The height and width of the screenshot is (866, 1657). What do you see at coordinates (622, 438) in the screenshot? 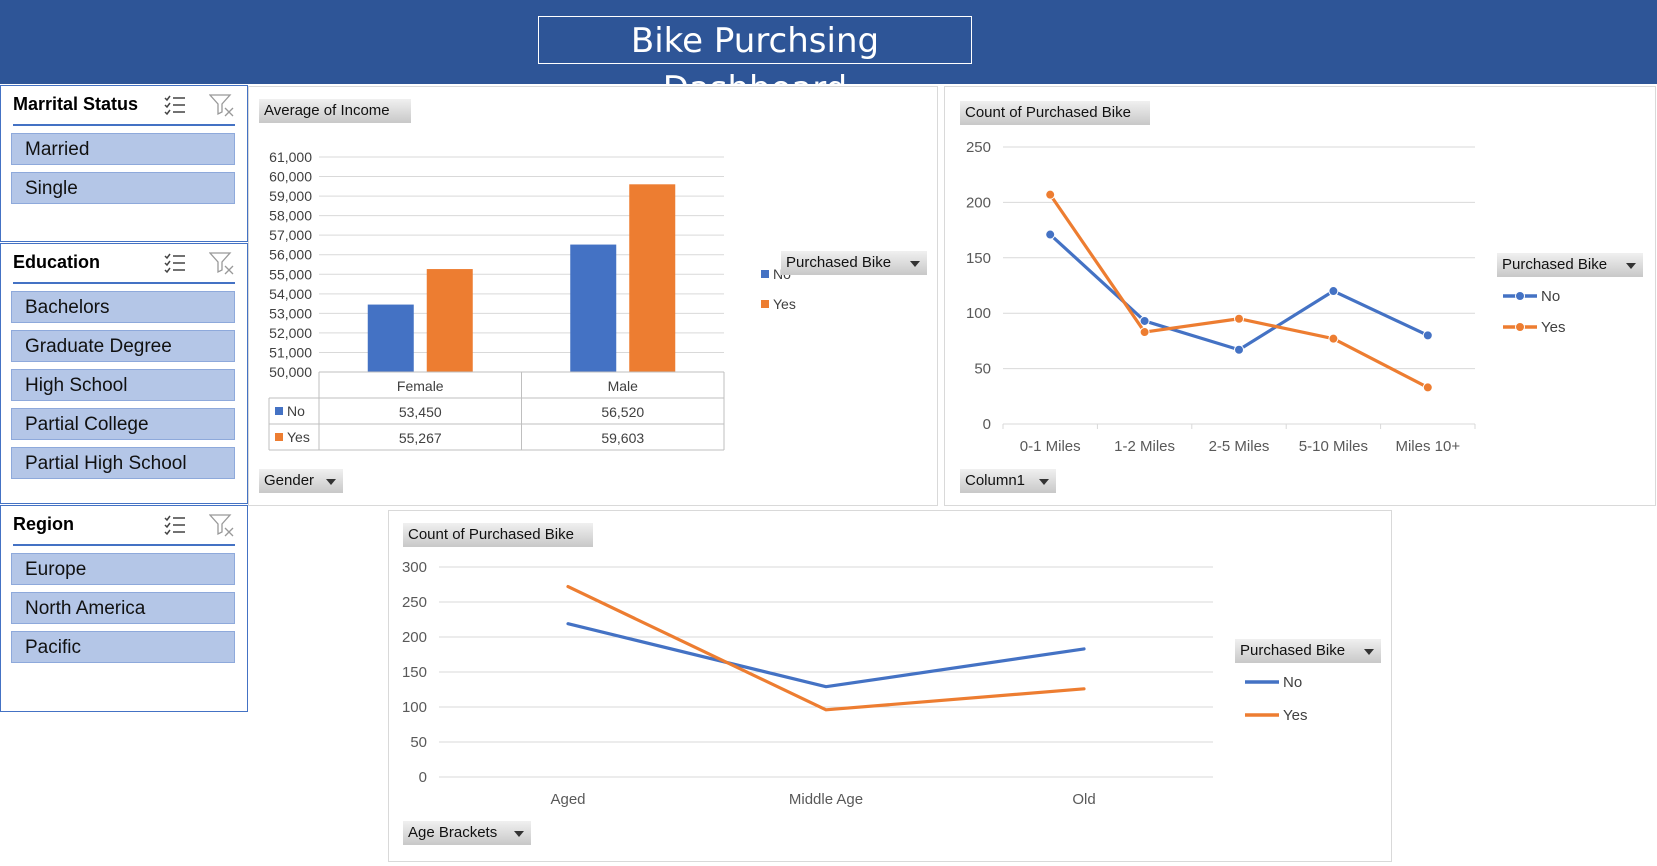
I see `table-cell-value: 59,603` at bounding box center [622, 438].